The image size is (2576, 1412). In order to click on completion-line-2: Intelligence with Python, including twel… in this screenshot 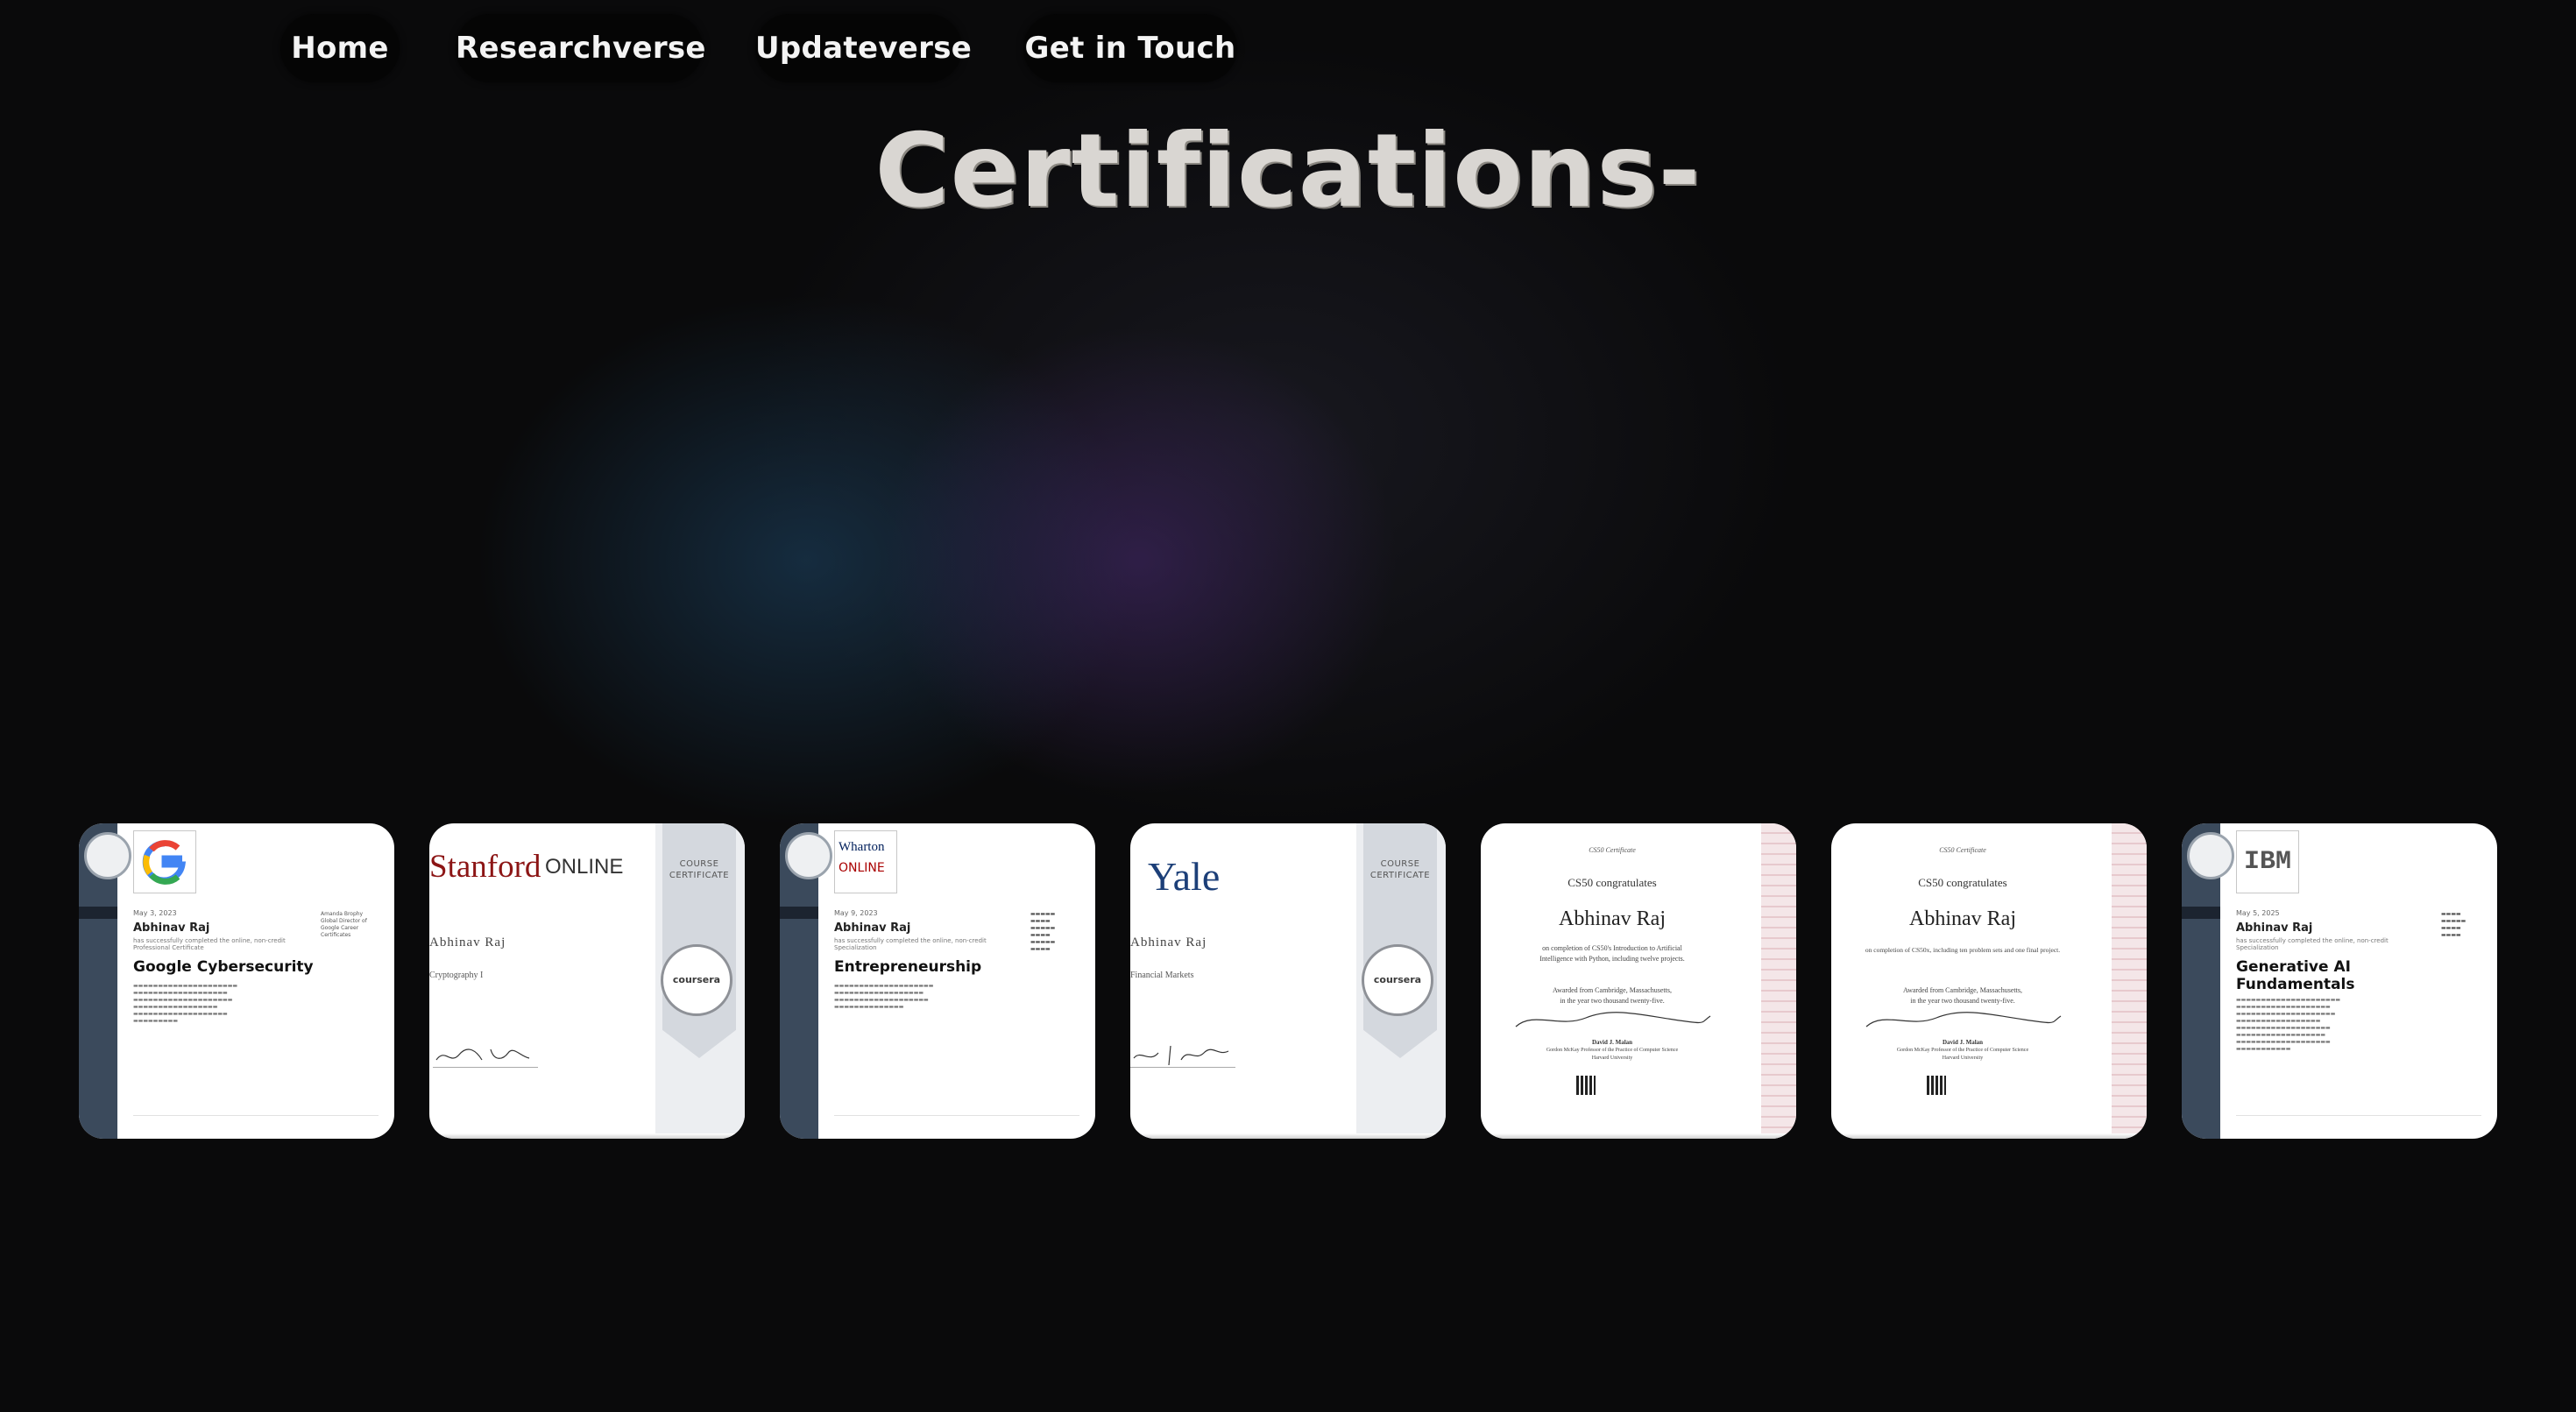, I will do `click(1612, 959)`.